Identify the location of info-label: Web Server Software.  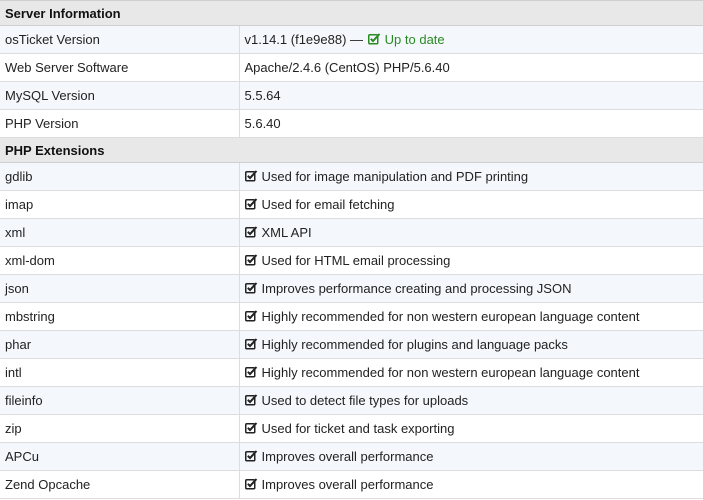
(119, 67).